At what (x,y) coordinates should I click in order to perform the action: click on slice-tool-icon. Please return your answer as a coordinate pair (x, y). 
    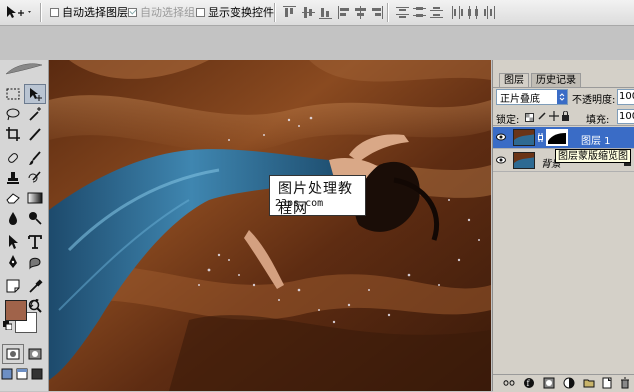
    Looking at the image, I should click on (35, 134).